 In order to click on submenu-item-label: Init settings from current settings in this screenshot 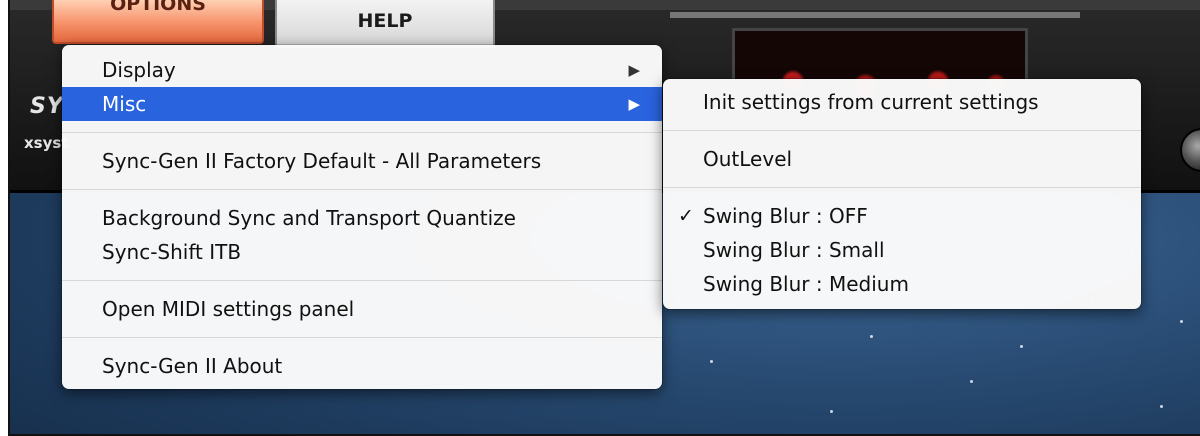, I will do `click(871, 102)`.